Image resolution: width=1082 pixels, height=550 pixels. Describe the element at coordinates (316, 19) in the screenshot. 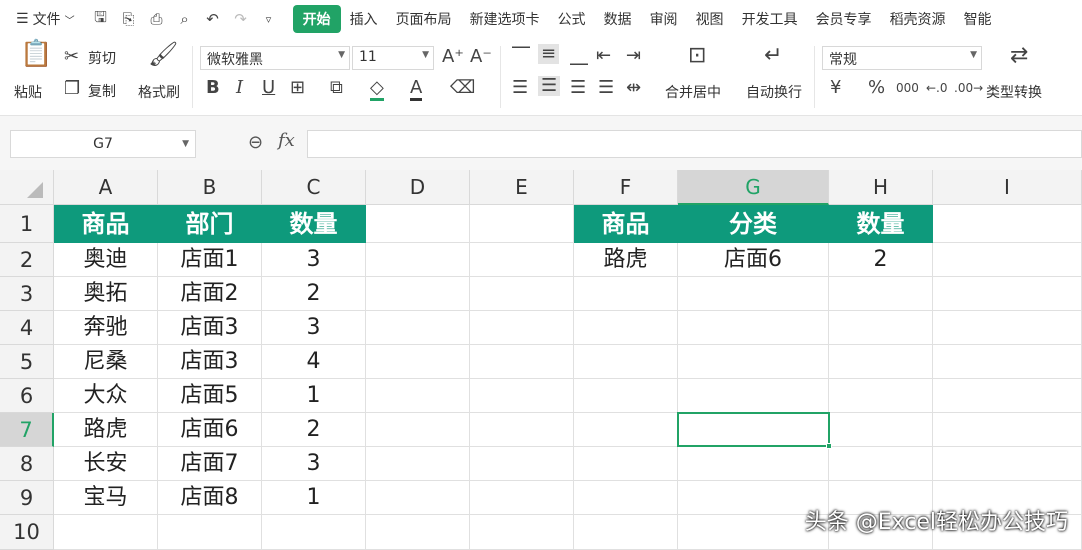

I see `tab-0: 开始` at that location.